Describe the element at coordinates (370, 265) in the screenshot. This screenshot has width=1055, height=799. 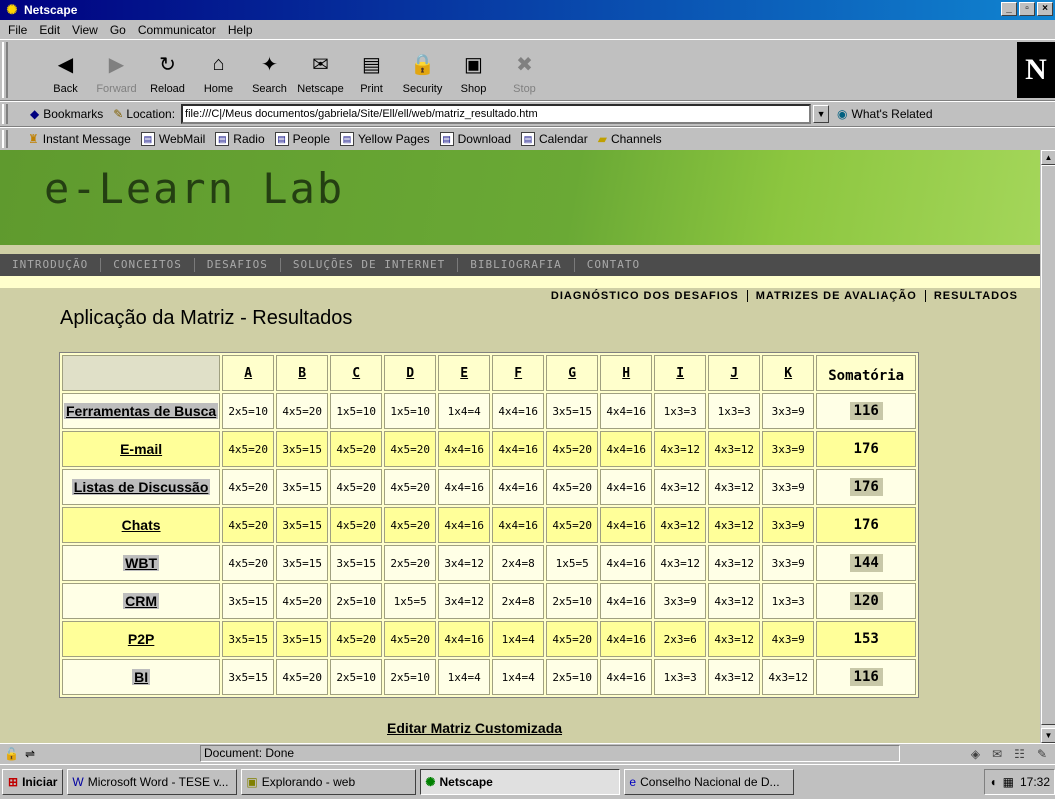
I see `nav-solucoes: SOLUÇÕES DE INTERNET` at that location.